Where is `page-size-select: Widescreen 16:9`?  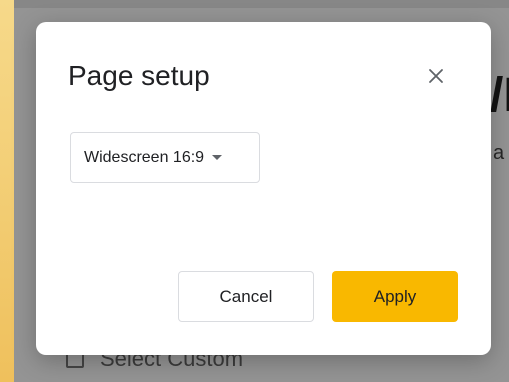
page-size-select: Widescreen 16:9 is located at coordinates (165, 157).